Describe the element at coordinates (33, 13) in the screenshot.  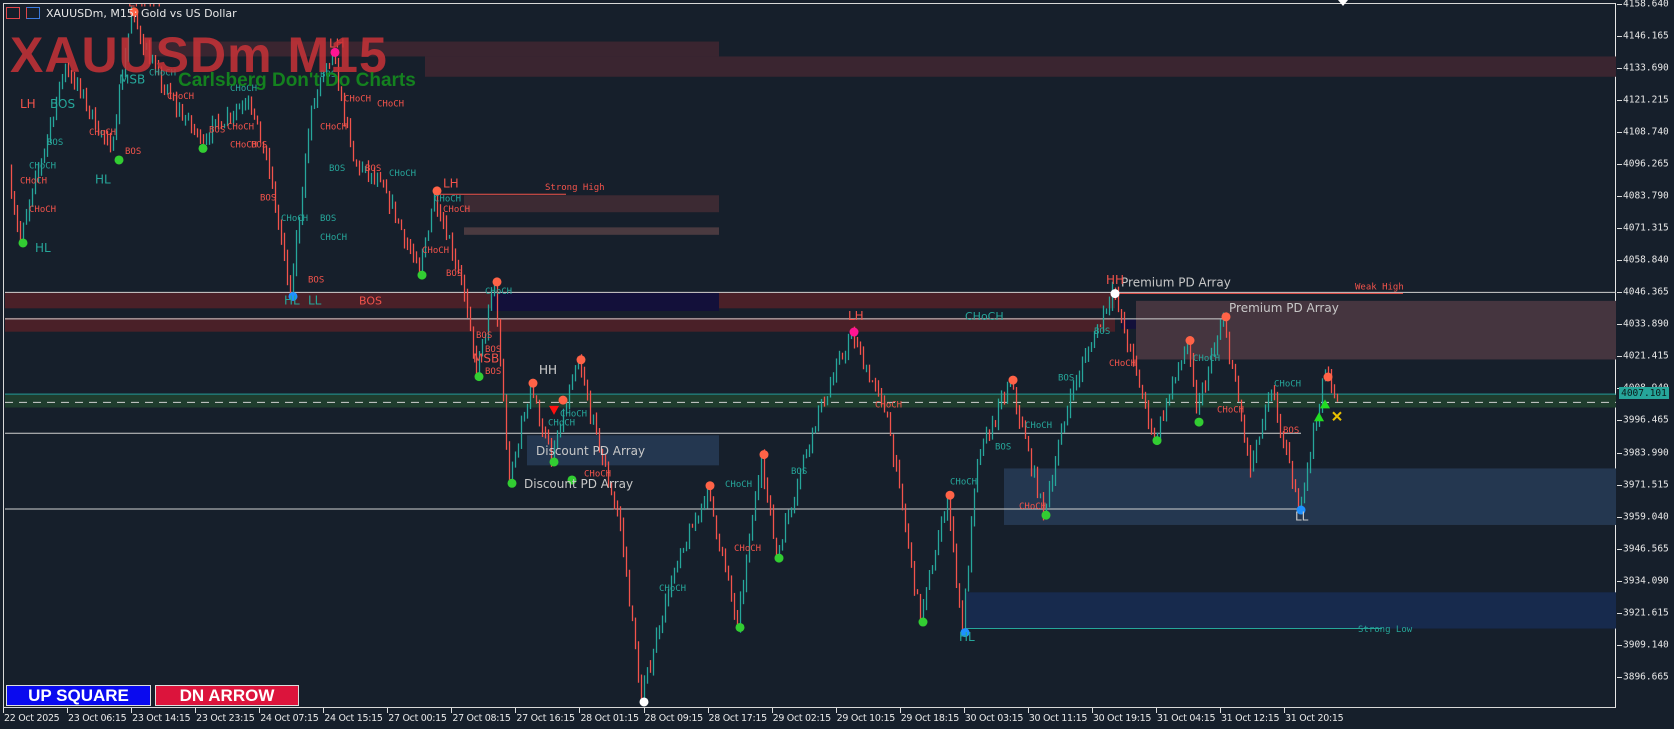
I see `one-click-trading-icon` at that location.